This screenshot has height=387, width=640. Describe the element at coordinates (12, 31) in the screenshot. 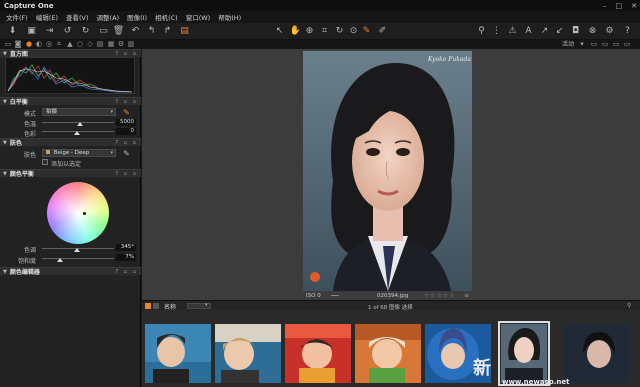

I see `import-icon: ⬇` at that location.